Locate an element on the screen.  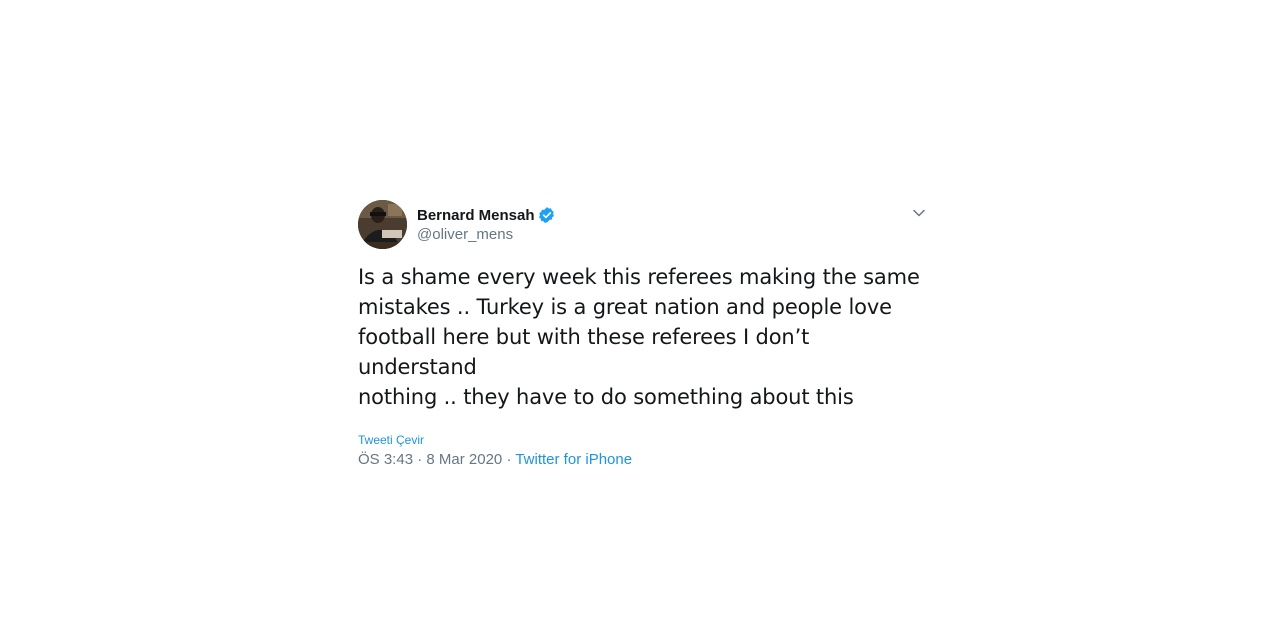
author-display-name: Bernard Mensah is located at coordinates (476, 215).